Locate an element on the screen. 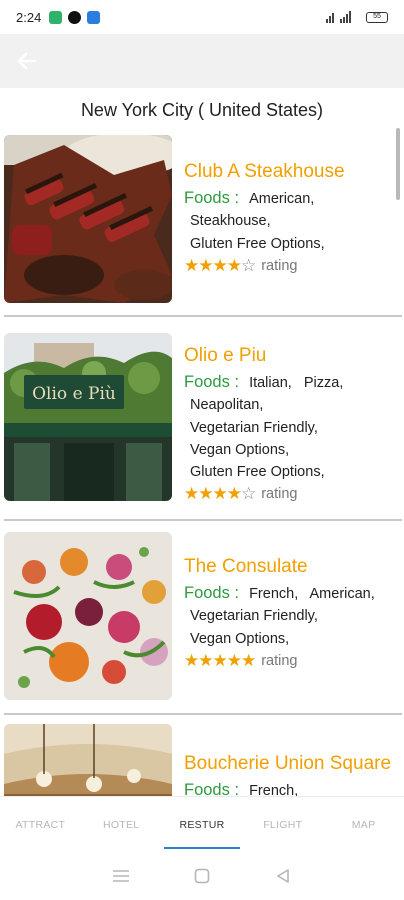 The image size is (404, 900). tab-restur: RESTUR is located at coordinates (202, 824).